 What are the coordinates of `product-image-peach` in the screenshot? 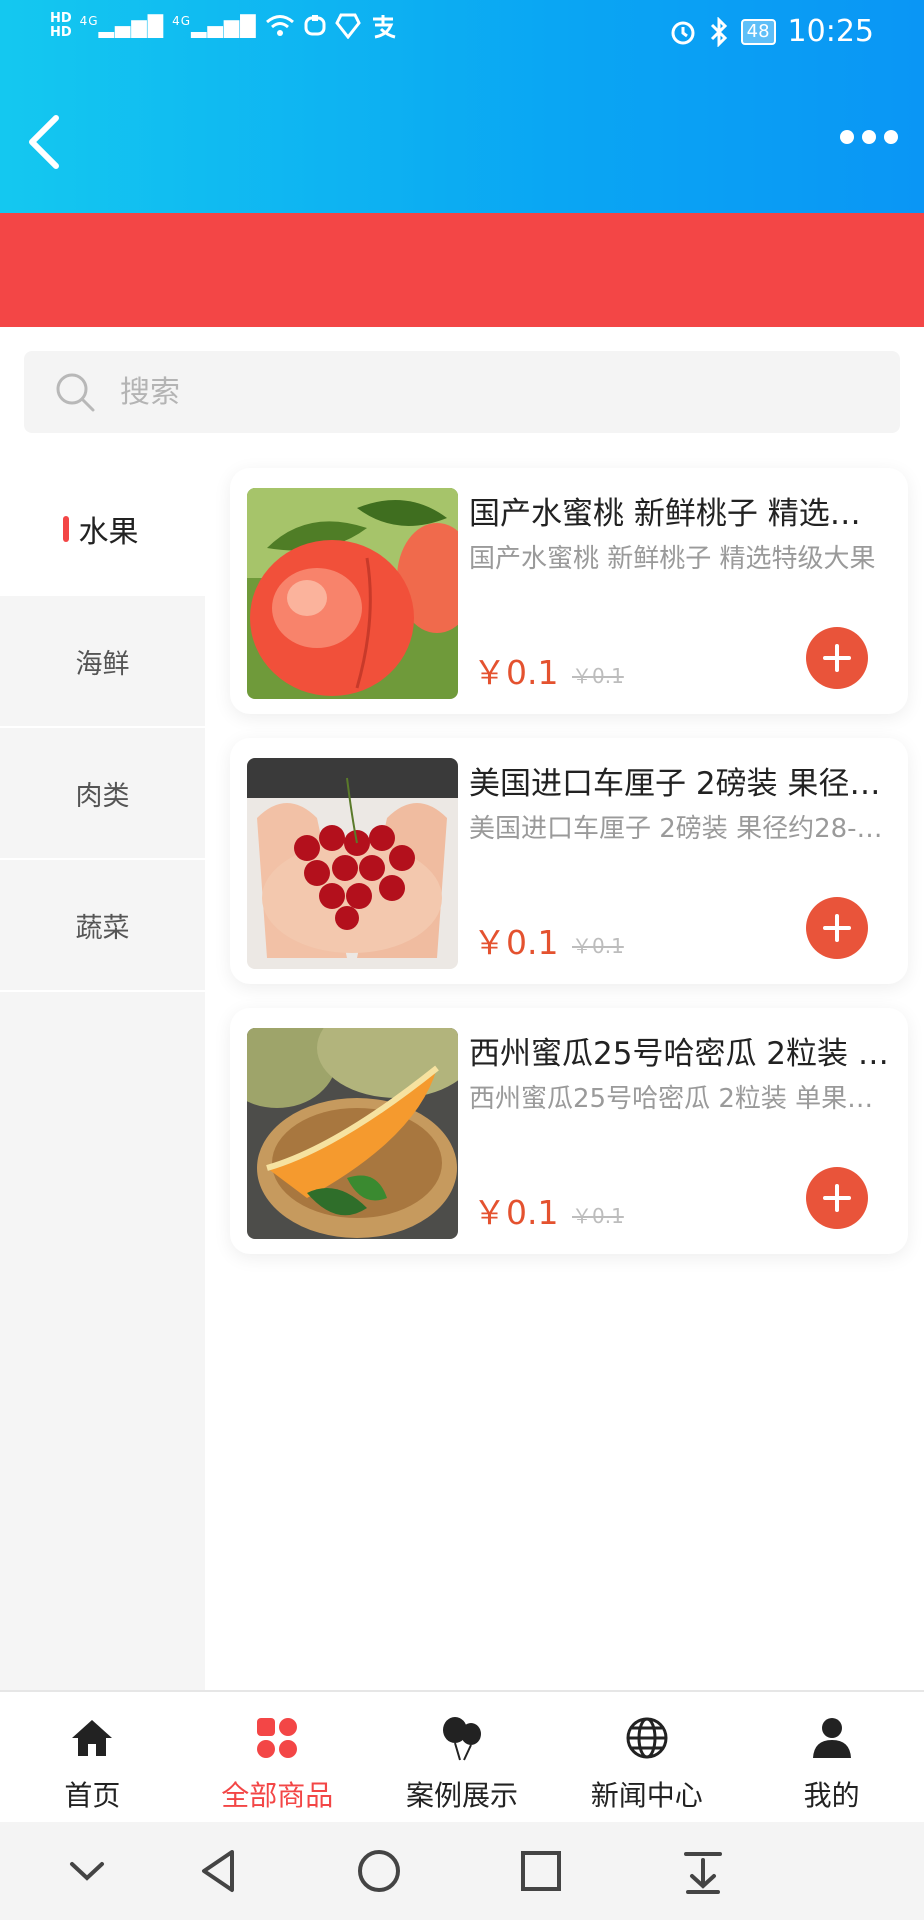 It's located at (352, 593).